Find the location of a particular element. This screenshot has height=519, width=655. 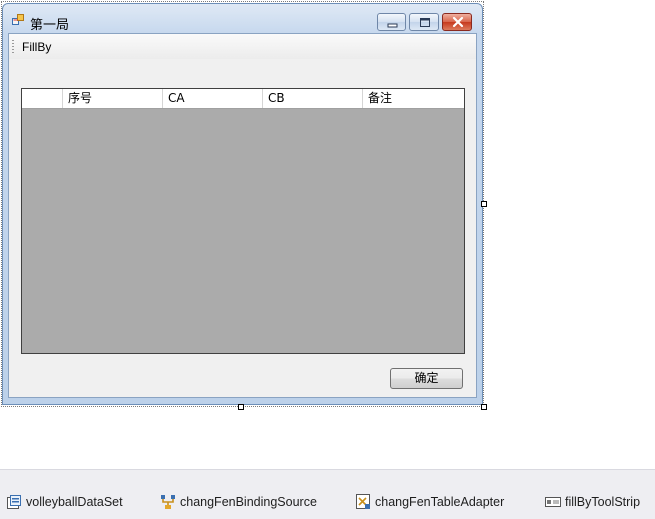

tray-item-label: changFenBindingSource is located at coordinates (248, 502).